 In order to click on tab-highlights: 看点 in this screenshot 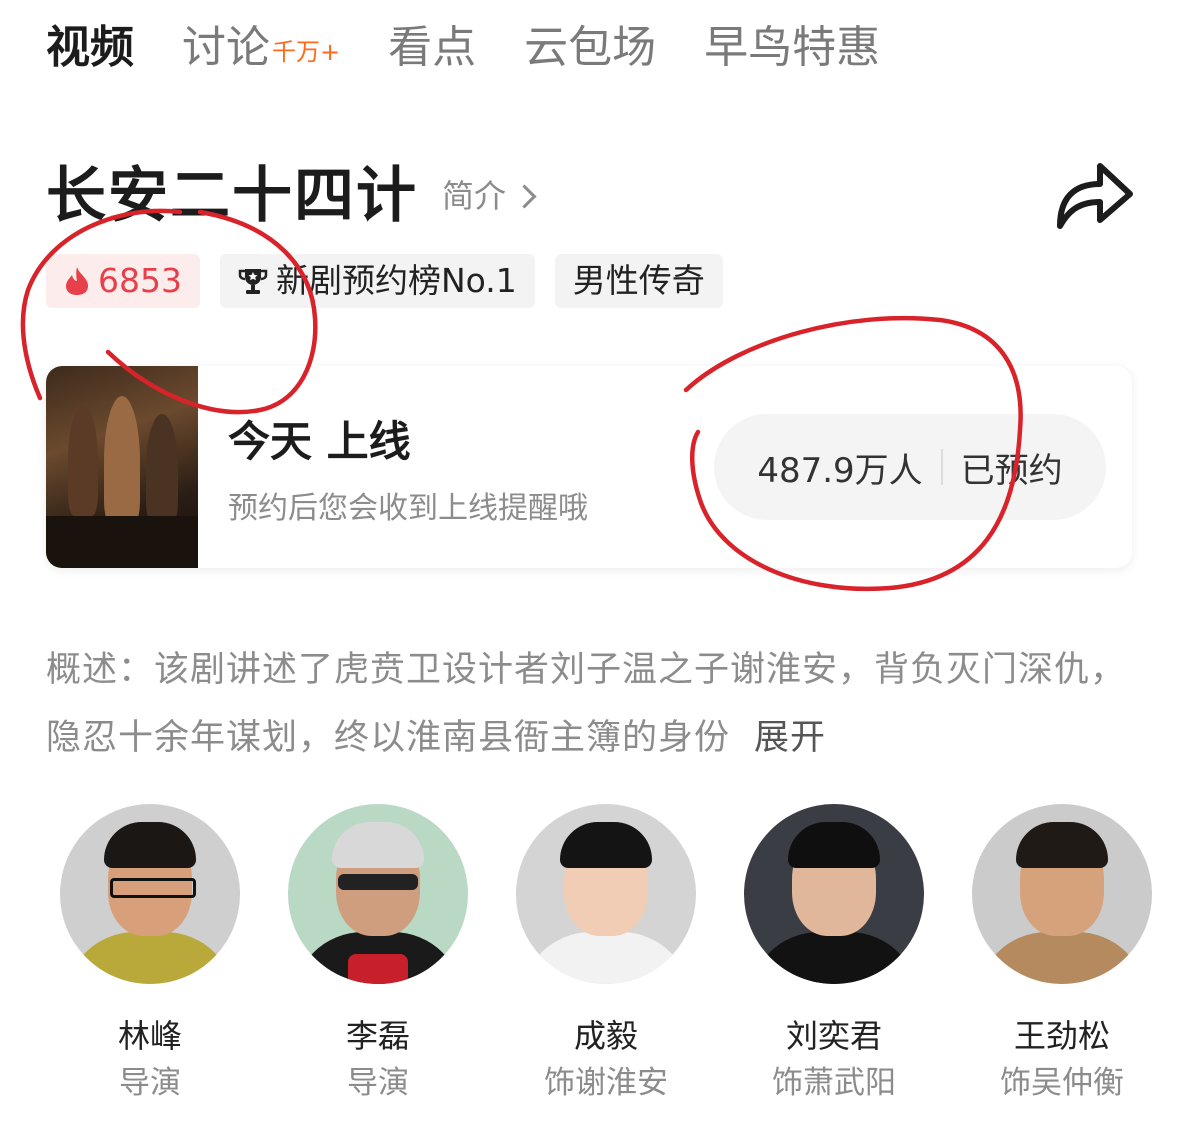, I will do `click(432, 48)`.